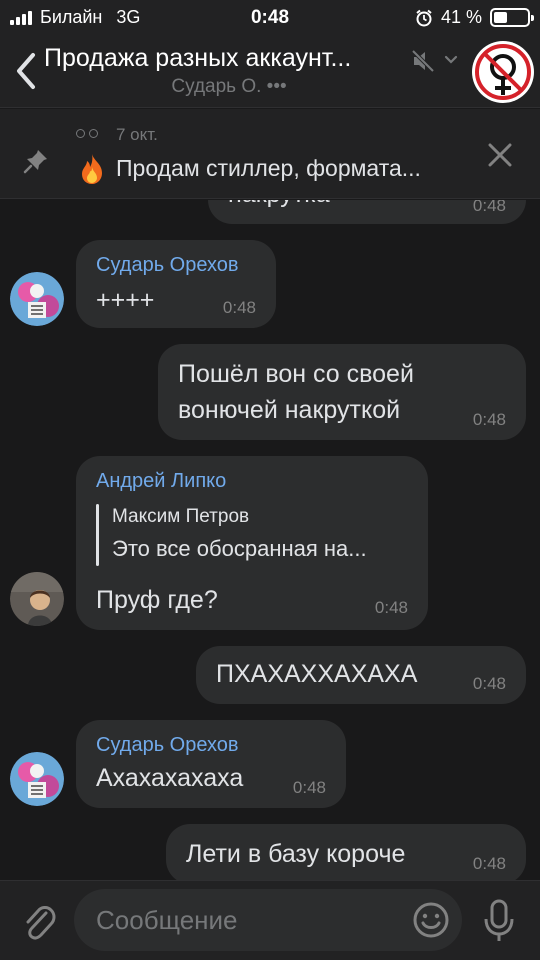 The height and width of the screenshot is (960, 540). I want to click on message-bubble-outgoing: Лети в базу короче 0:48, so click(346, 852).